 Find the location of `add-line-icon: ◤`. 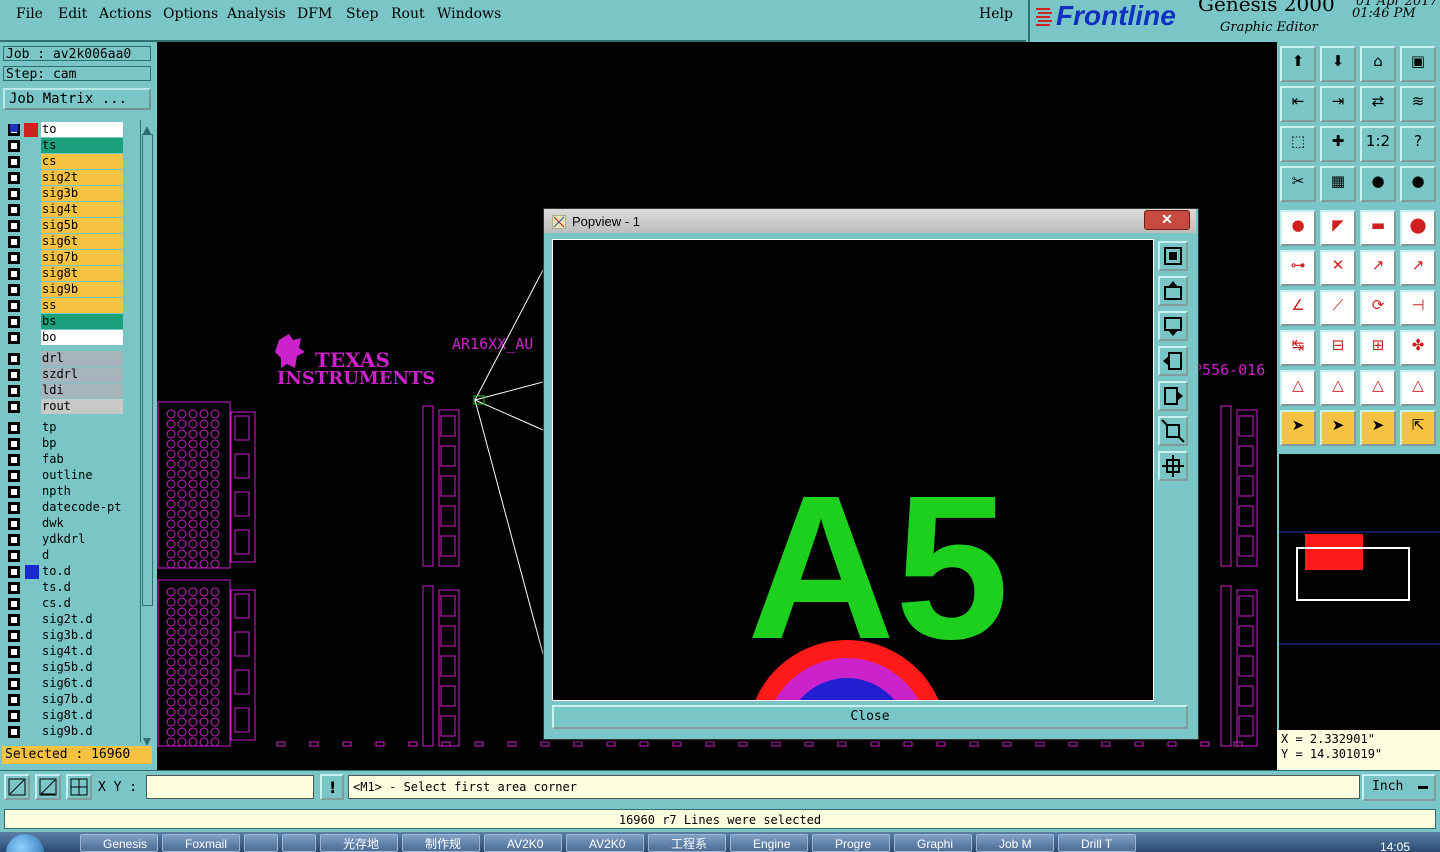

add-line-icon: ◤ is located at coordinates (1338, 228).